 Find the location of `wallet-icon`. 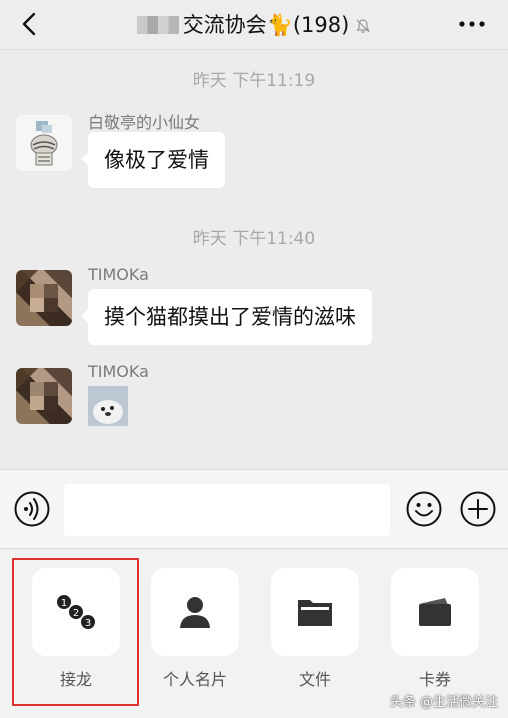

wallet-icon is located at coordinates (435, 612).